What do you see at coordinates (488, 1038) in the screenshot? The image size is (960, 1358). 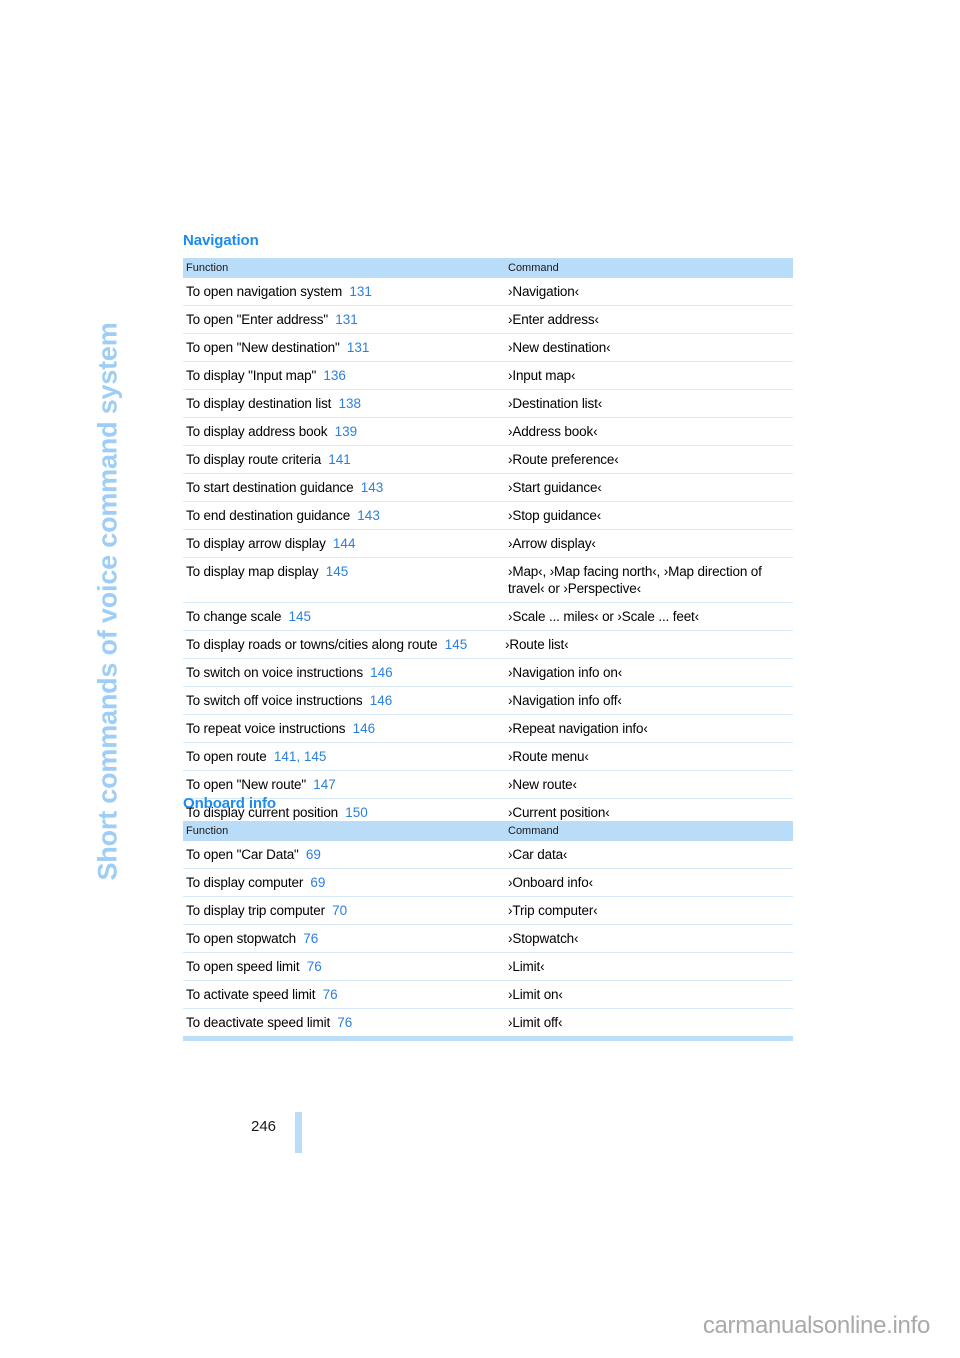 I see `table-bottom-rule` at bounding box center [488, 1038].